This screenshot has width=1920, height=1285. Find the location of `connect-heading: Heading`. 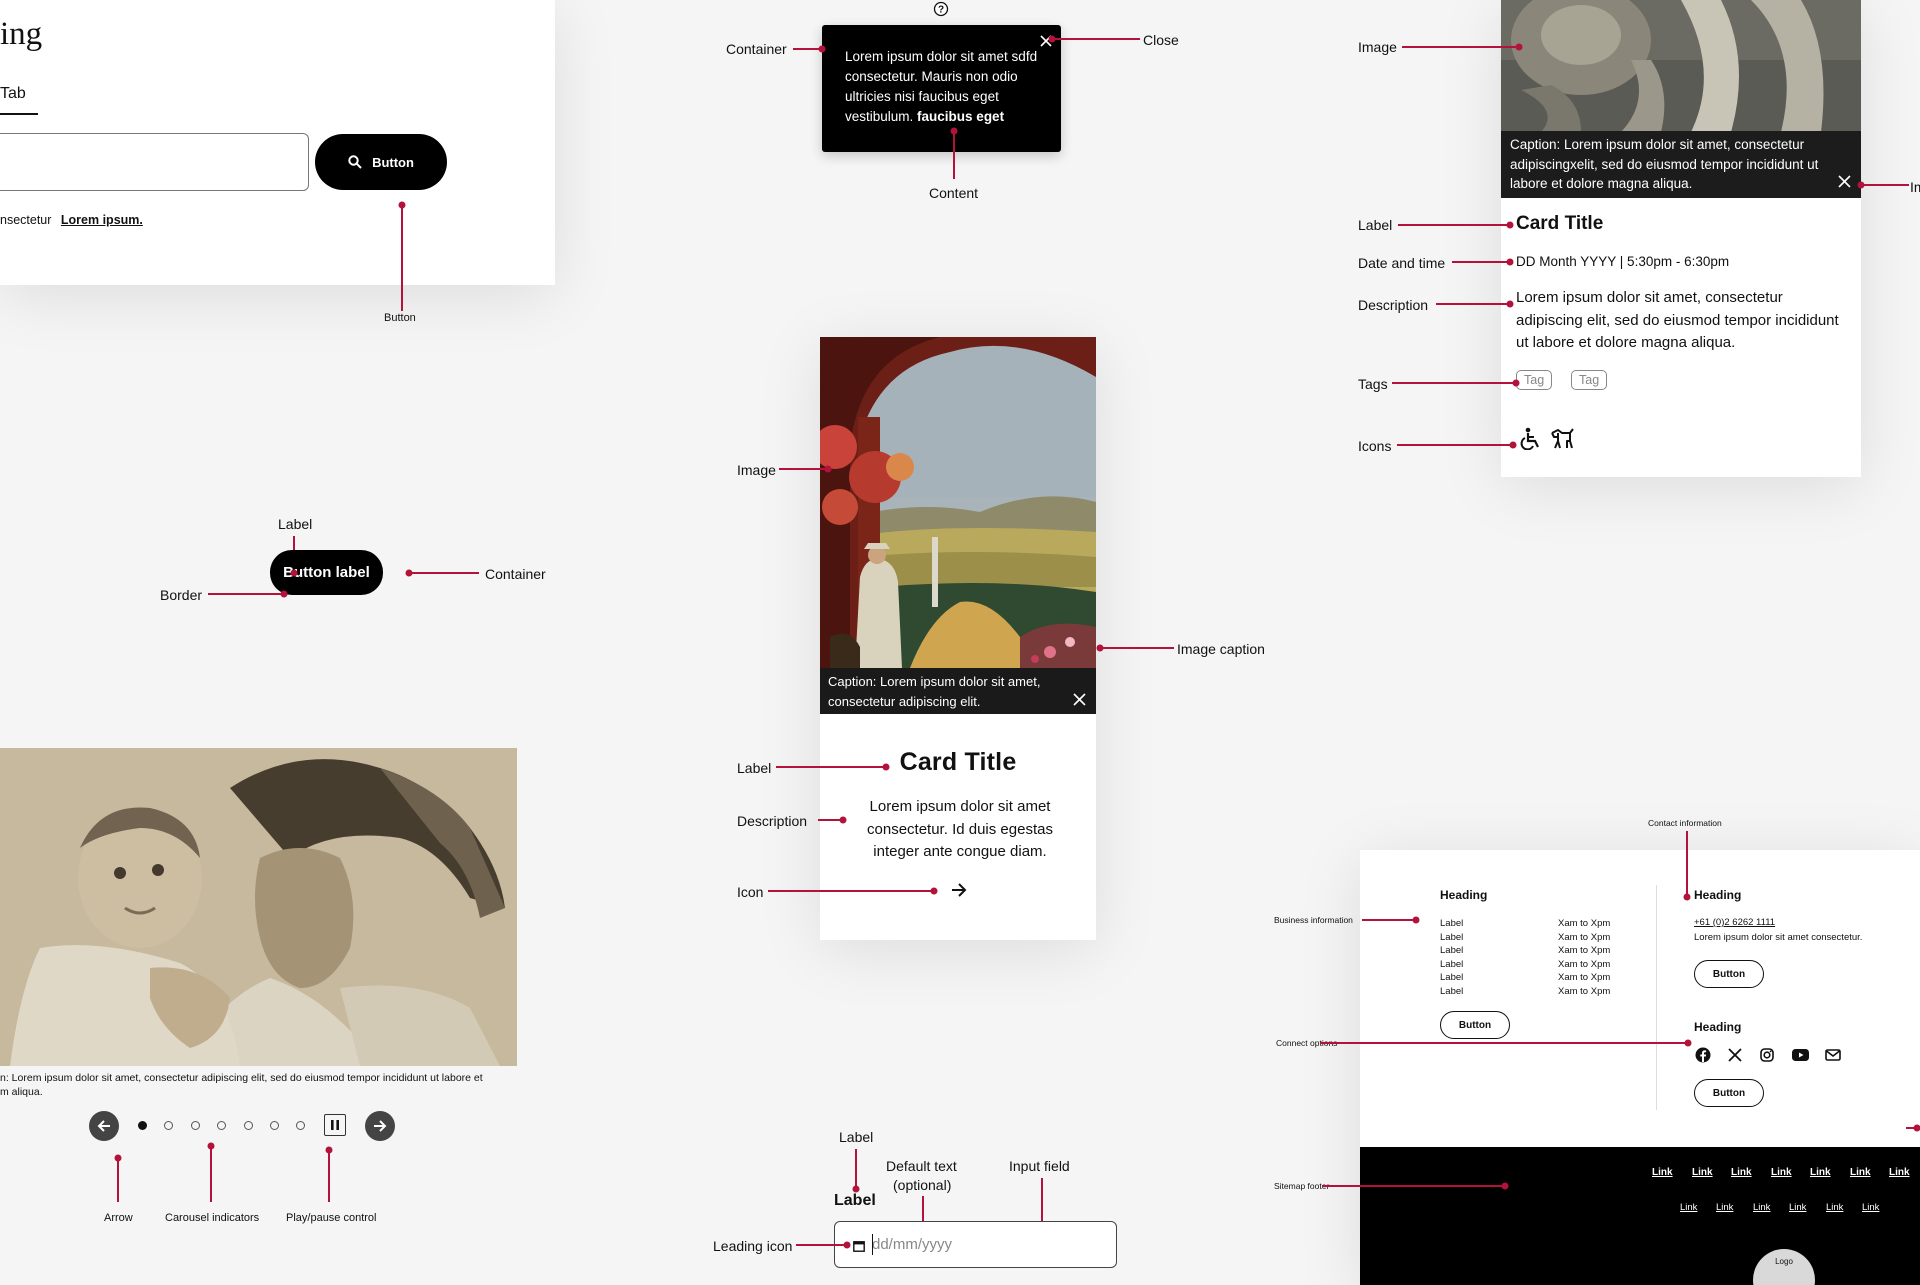

connect-heading: Heading is located at coordinates (1718, 1027).